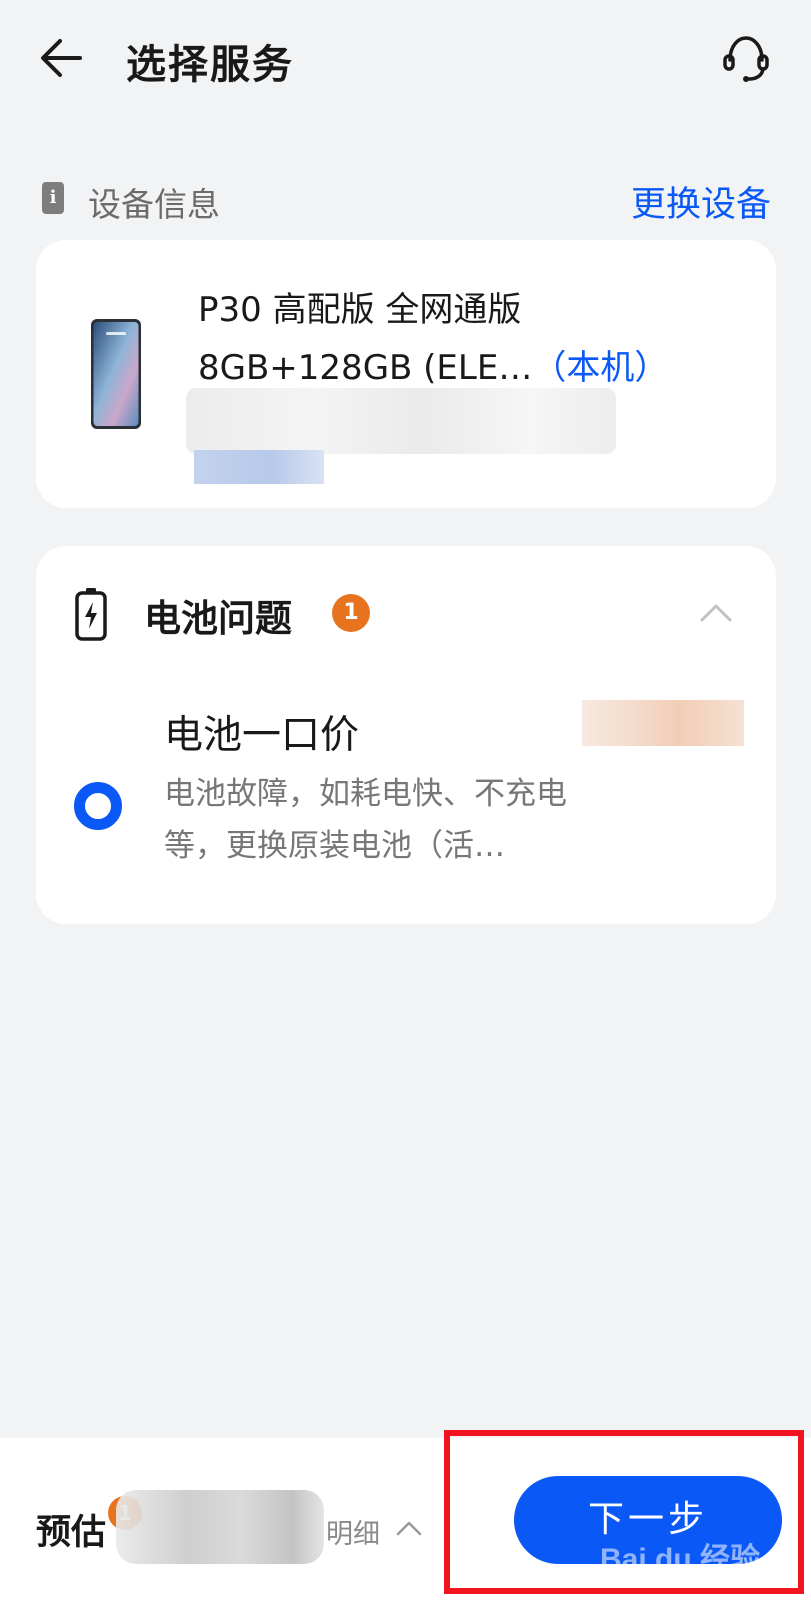 Image resolution: width=811 pixels, height=1600 pixels. I want to click on blurred-device-id, so click(401, 421).